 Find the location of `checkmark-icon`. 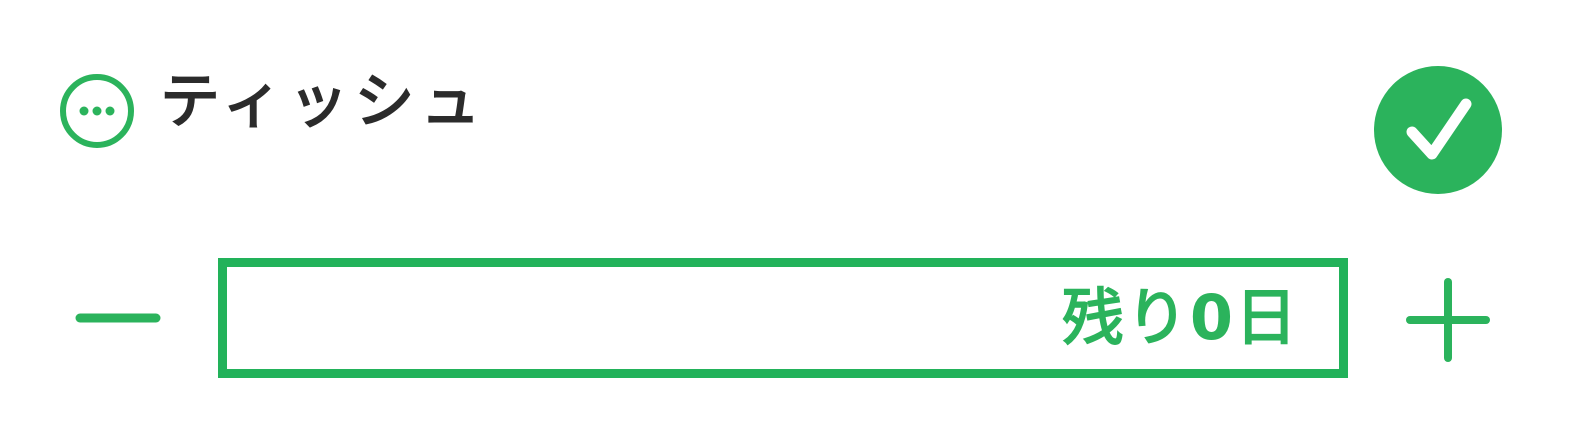

checkmark-icon is located at coordinates (1439, 129).